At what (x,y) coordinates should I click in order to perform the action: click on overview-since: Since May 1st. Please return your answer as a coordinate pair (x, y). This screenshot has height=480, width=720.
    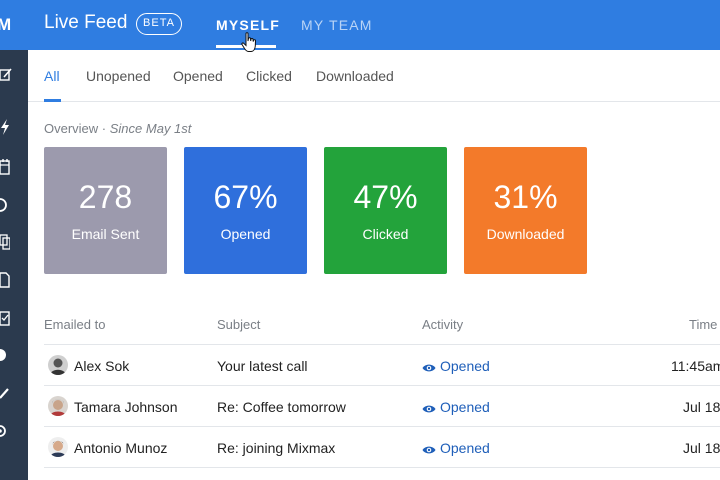
    Looking at the image, I should click on (150, 128).